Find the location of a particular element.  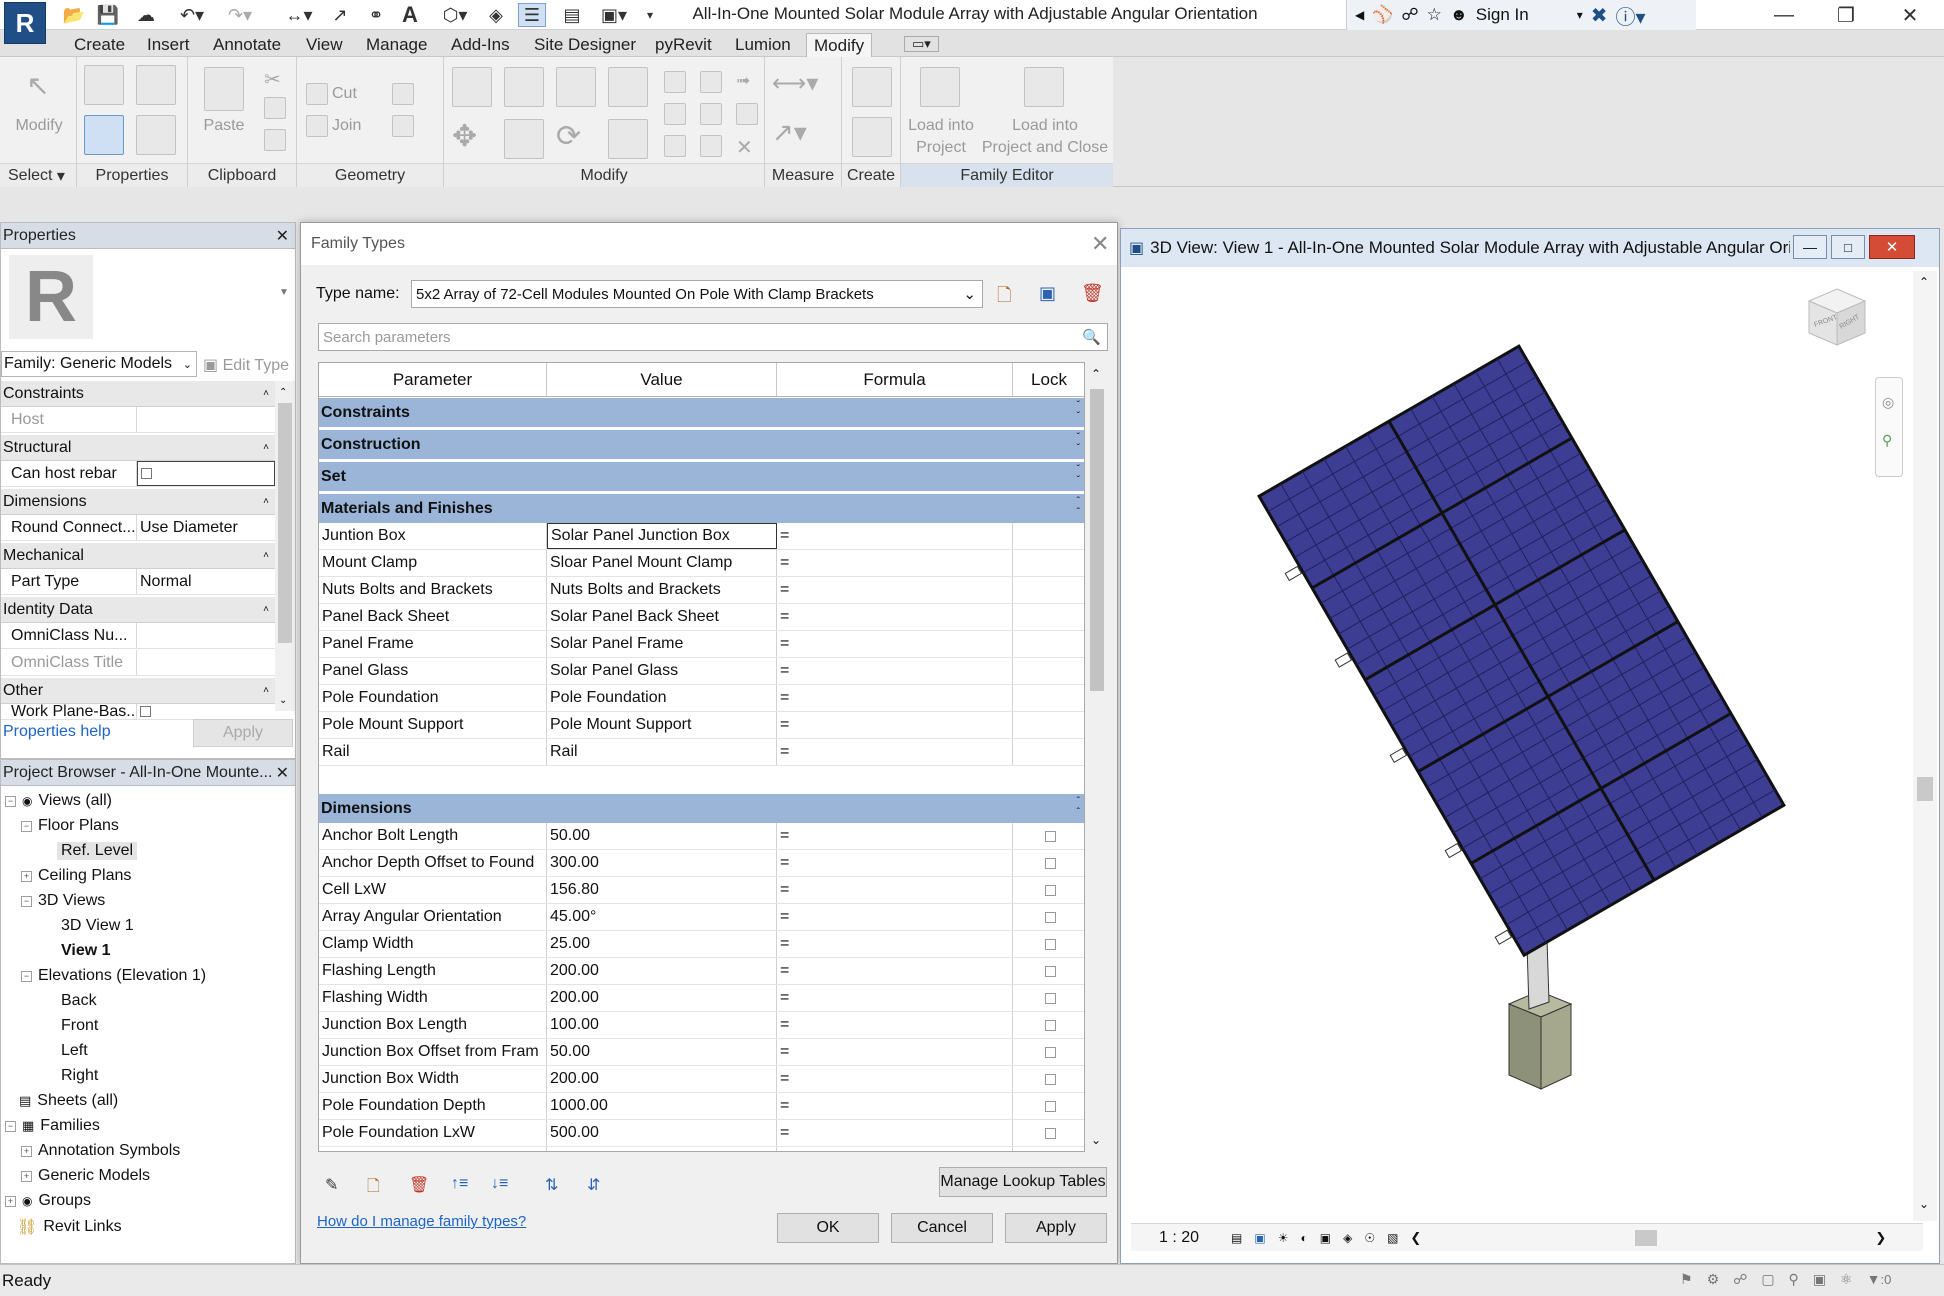

modify-tool-label: Modify is located at coordinates (39, 126).